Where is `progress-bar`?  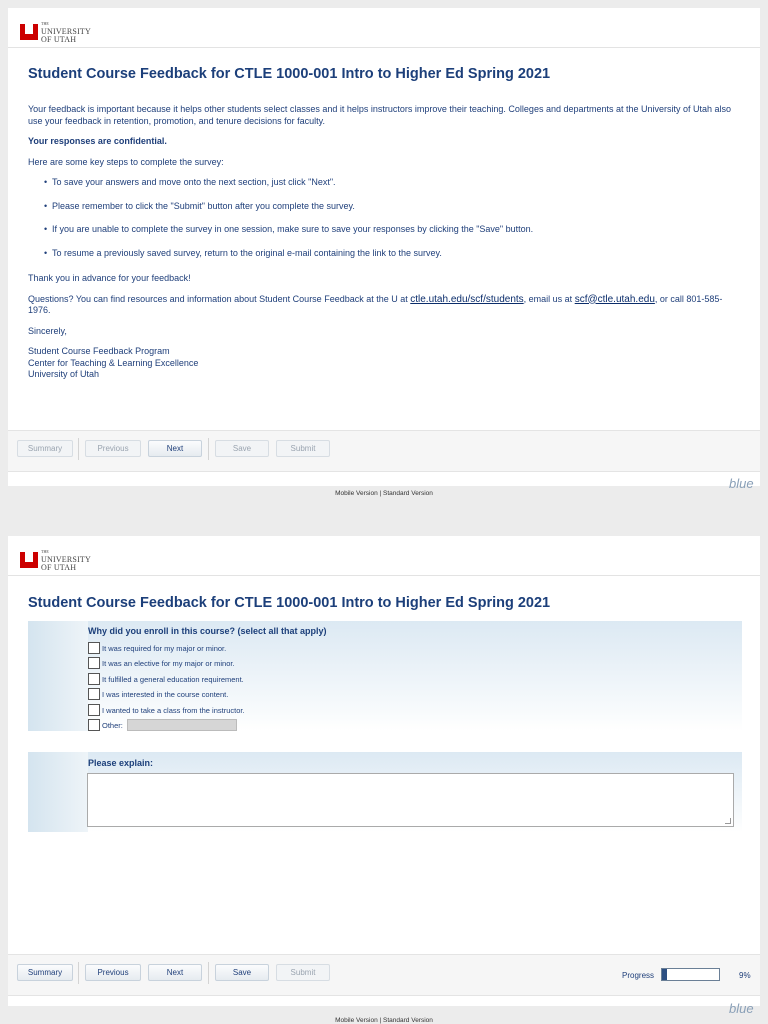 progress-bar is located at coordinates (690, 974).